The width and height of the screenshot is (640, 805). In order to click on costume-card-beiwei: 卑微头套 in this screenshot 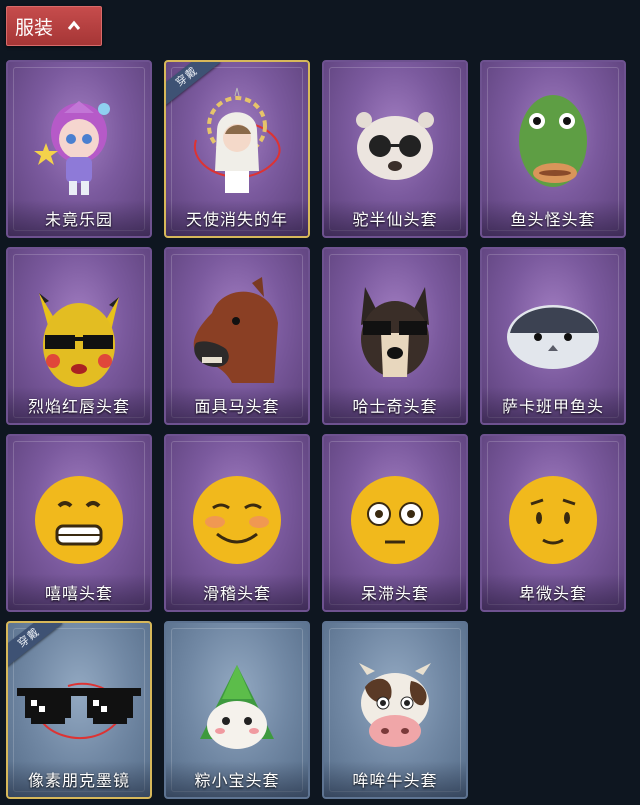, I will do `click(553, 523)`.